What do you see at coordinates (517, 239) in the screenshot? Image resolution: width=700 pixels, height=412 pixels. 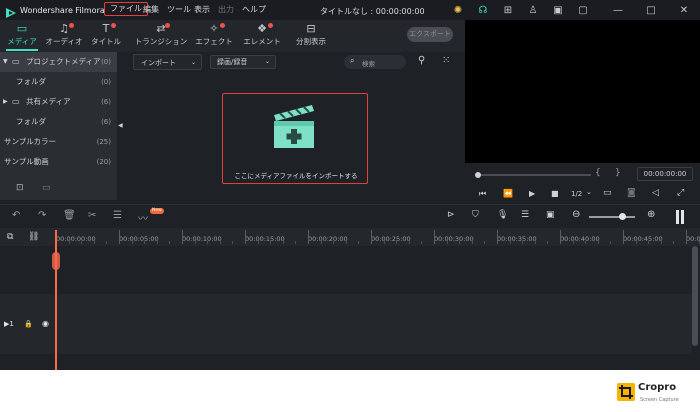 I see `ruler-tick-label: 00:00:35:00` at bounding box center [517, 239].